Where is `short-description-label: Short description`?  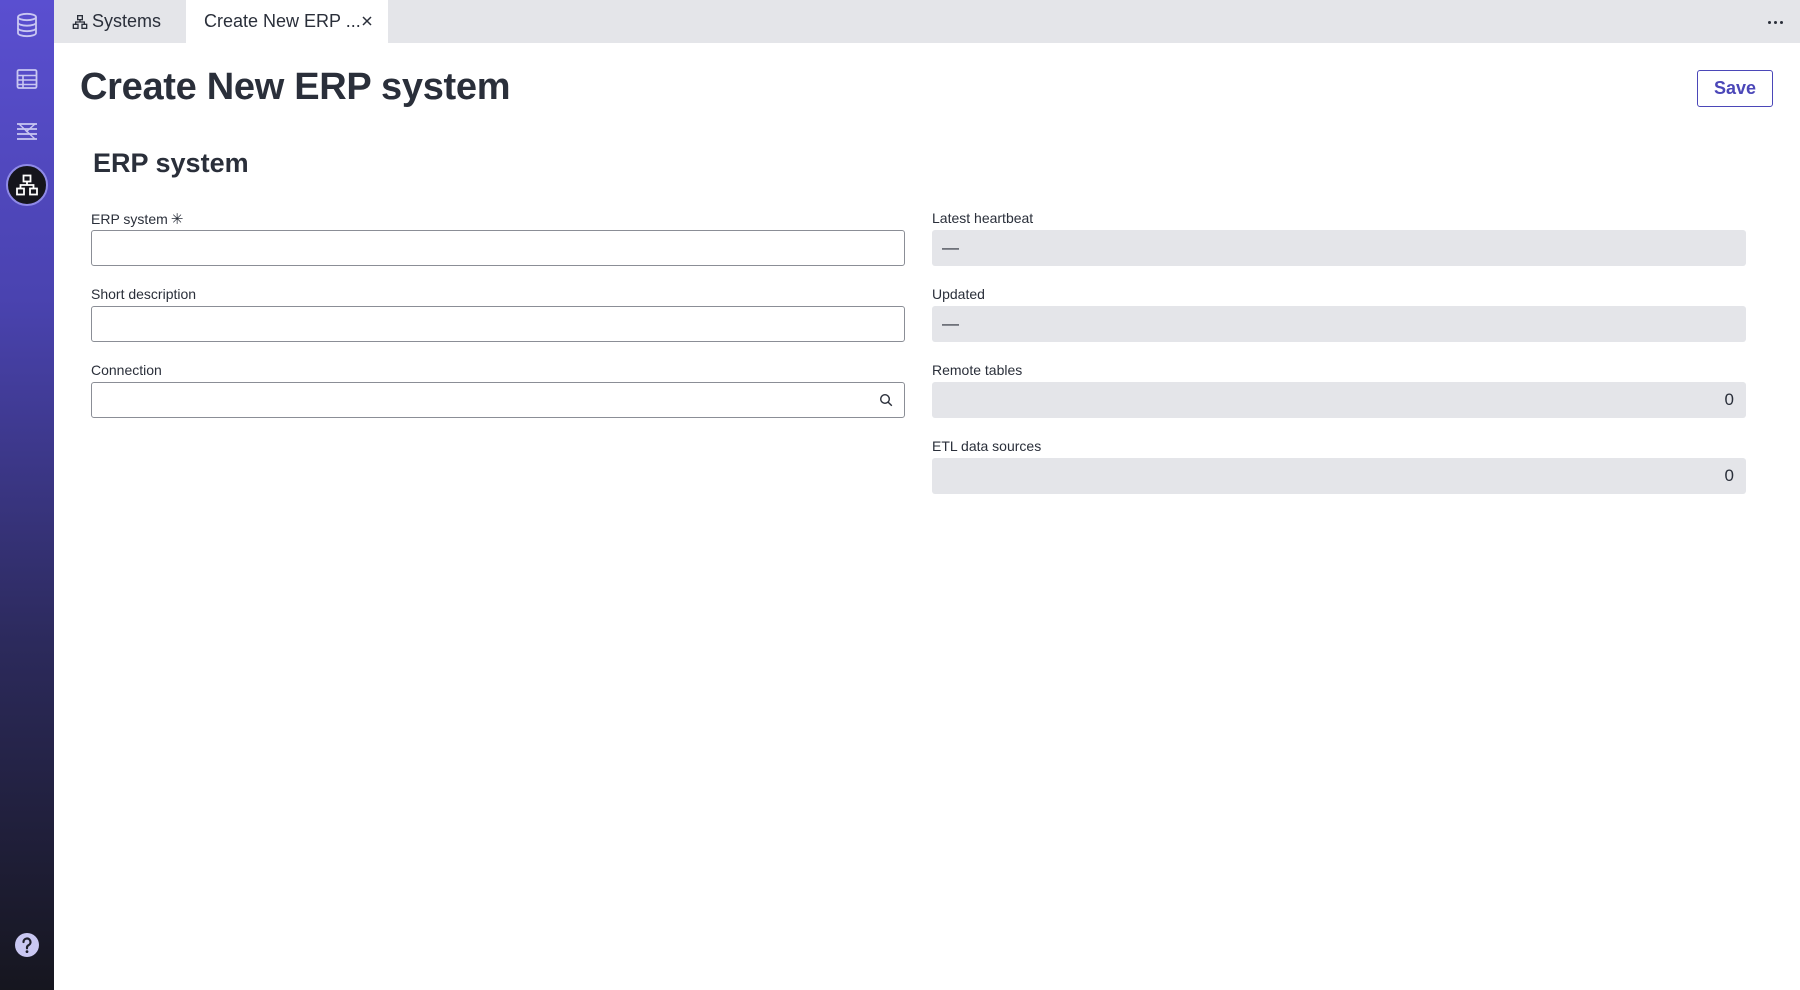 short-description-label: Short description is located at coordinates (144, 294).